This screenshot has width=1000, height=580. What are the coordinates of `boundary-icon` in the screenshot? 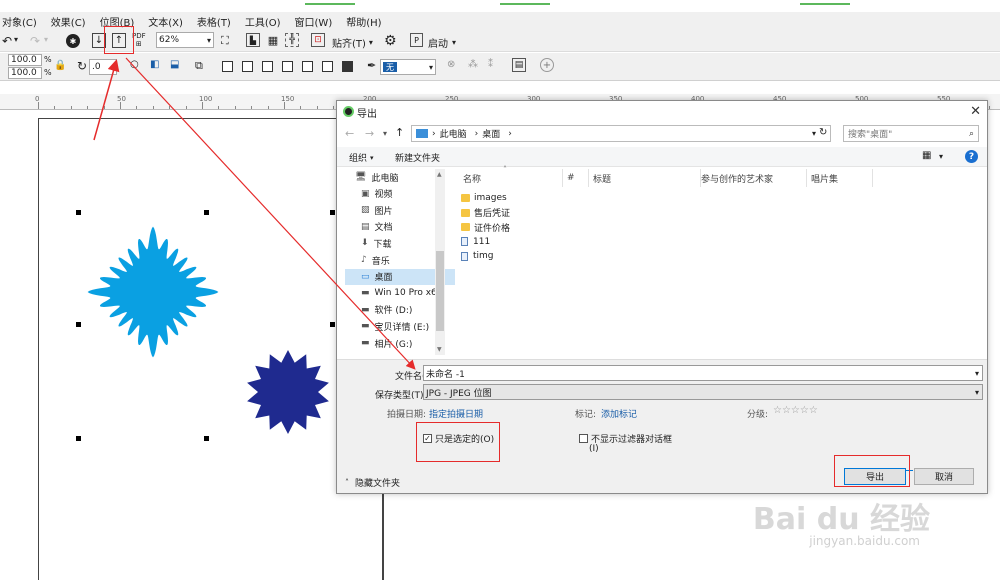 It's located at (347, 66).